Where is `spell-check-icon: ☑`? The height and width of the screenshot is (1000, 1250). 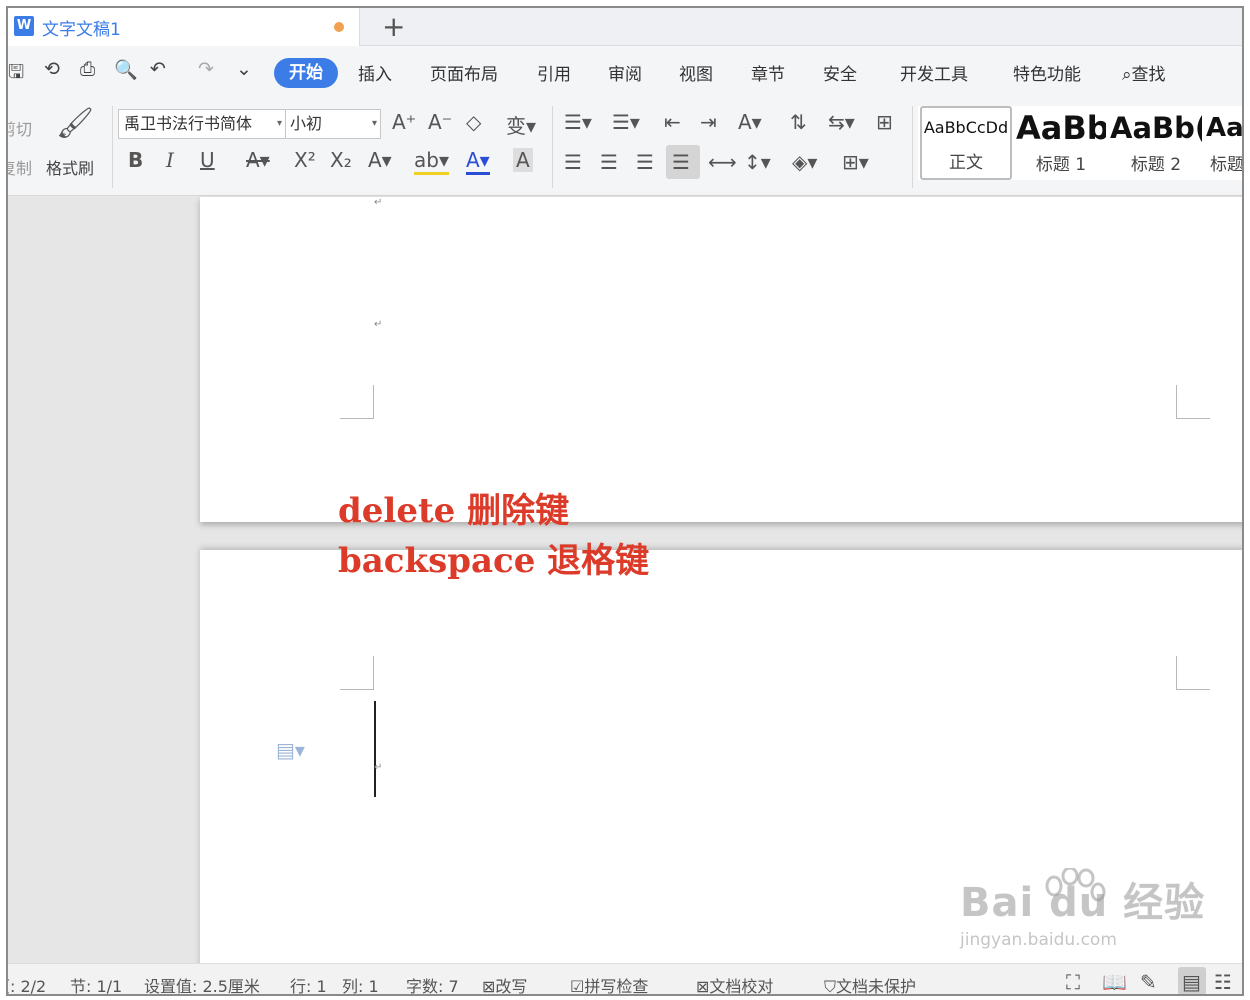
spell-check-icon: ☑ is located at coordinates (577, 986).